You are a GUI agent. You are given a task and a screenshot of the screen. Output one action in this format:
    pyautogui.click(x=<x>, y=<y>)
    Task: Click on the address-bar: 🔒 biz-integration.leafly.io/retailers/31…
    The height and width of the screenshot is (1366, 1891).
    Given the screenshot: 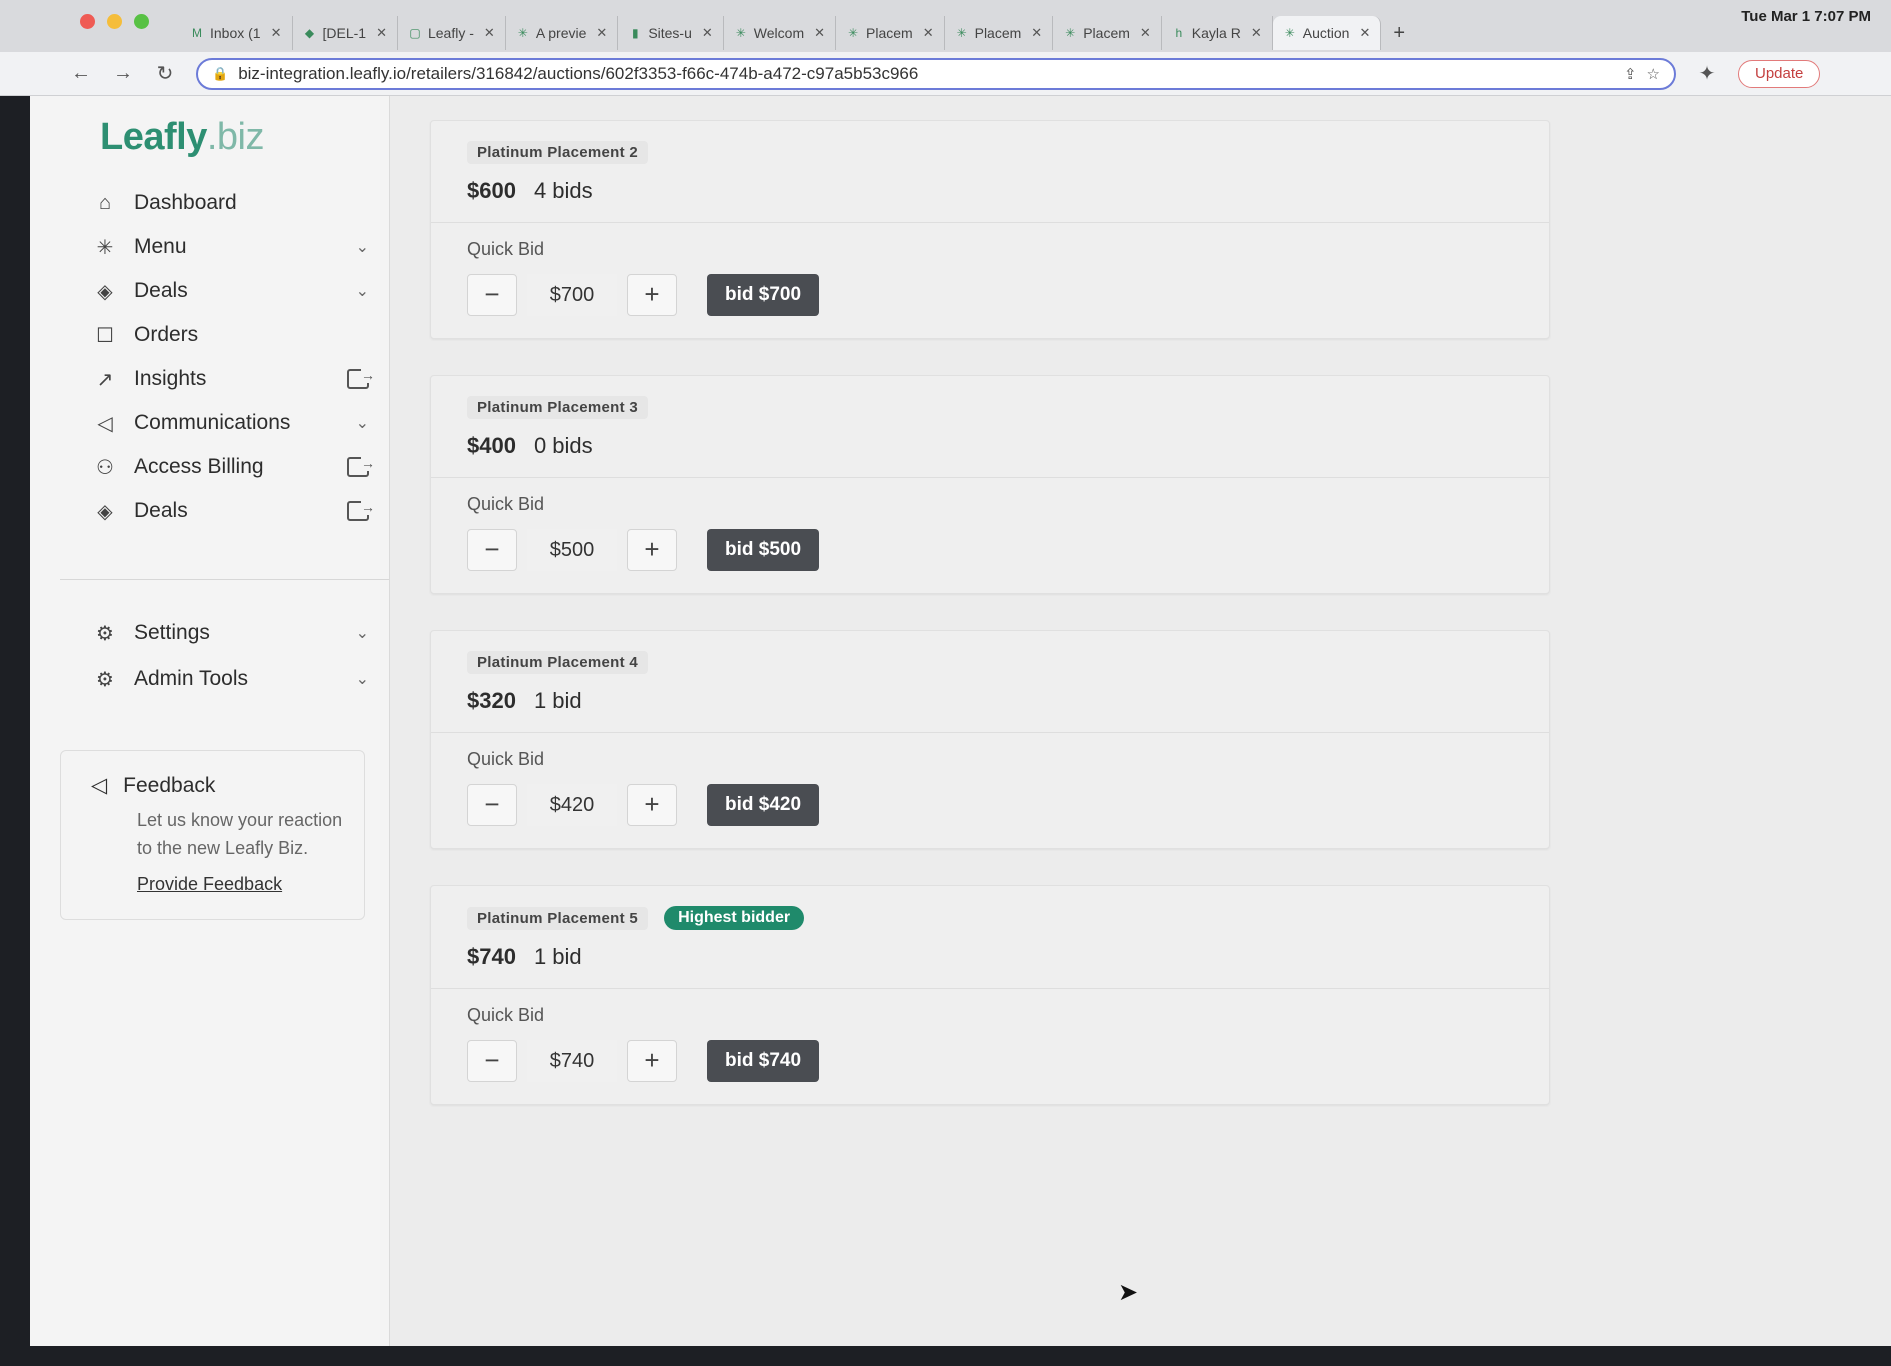 What is the action you would take?
    pyautogui.click(x=936, y=73)
    